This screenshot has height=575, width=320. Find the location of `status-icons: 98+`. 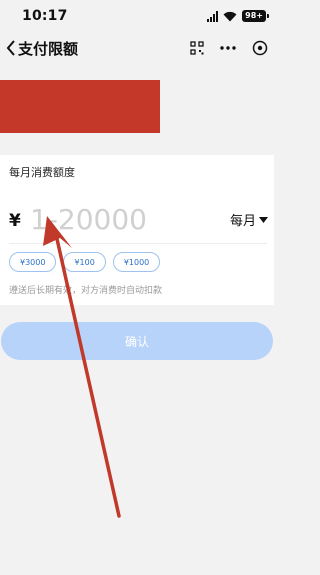

status-icons: 98+ is located at coordinates (238, 16).